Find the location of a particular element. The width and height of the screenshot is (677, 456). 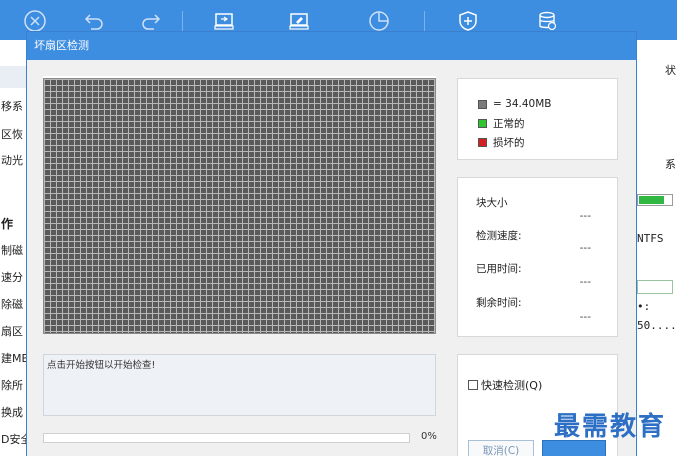

legend-block-size-label: = 34.40MB is located at coordinates (522, 104).